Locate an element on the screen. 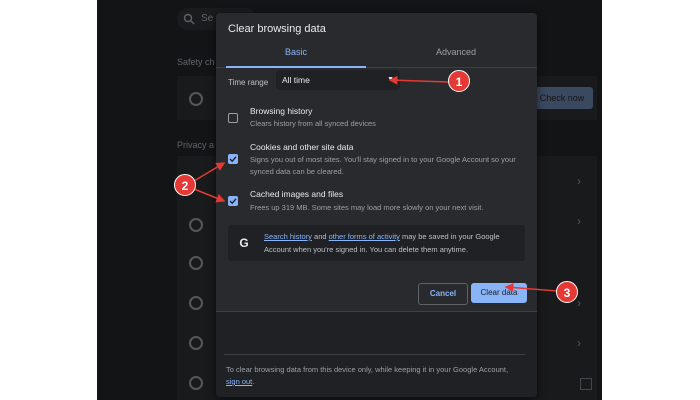 The width and height of the screenshot is (700, 400). arrow-2a is located at coordinates (209, 172).